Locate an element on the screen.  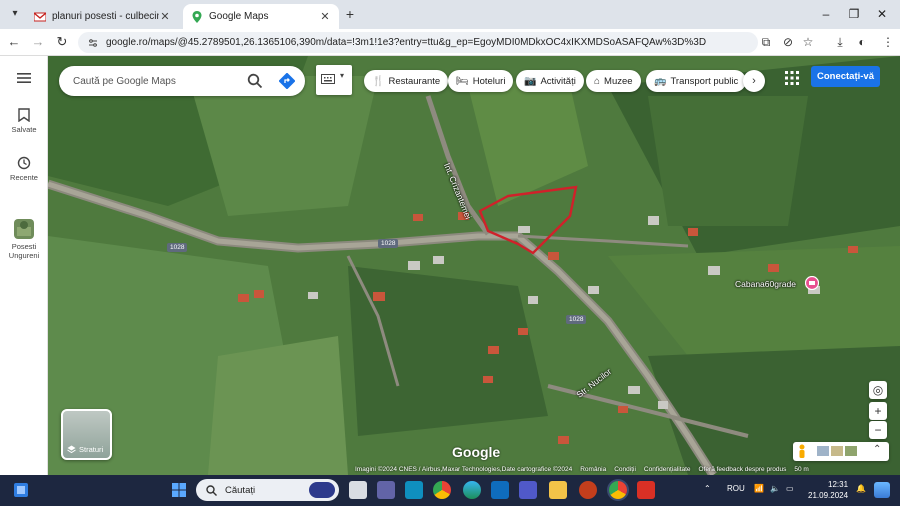
bookmark-star-icon: ☆ is located at coordinates (808, 42).